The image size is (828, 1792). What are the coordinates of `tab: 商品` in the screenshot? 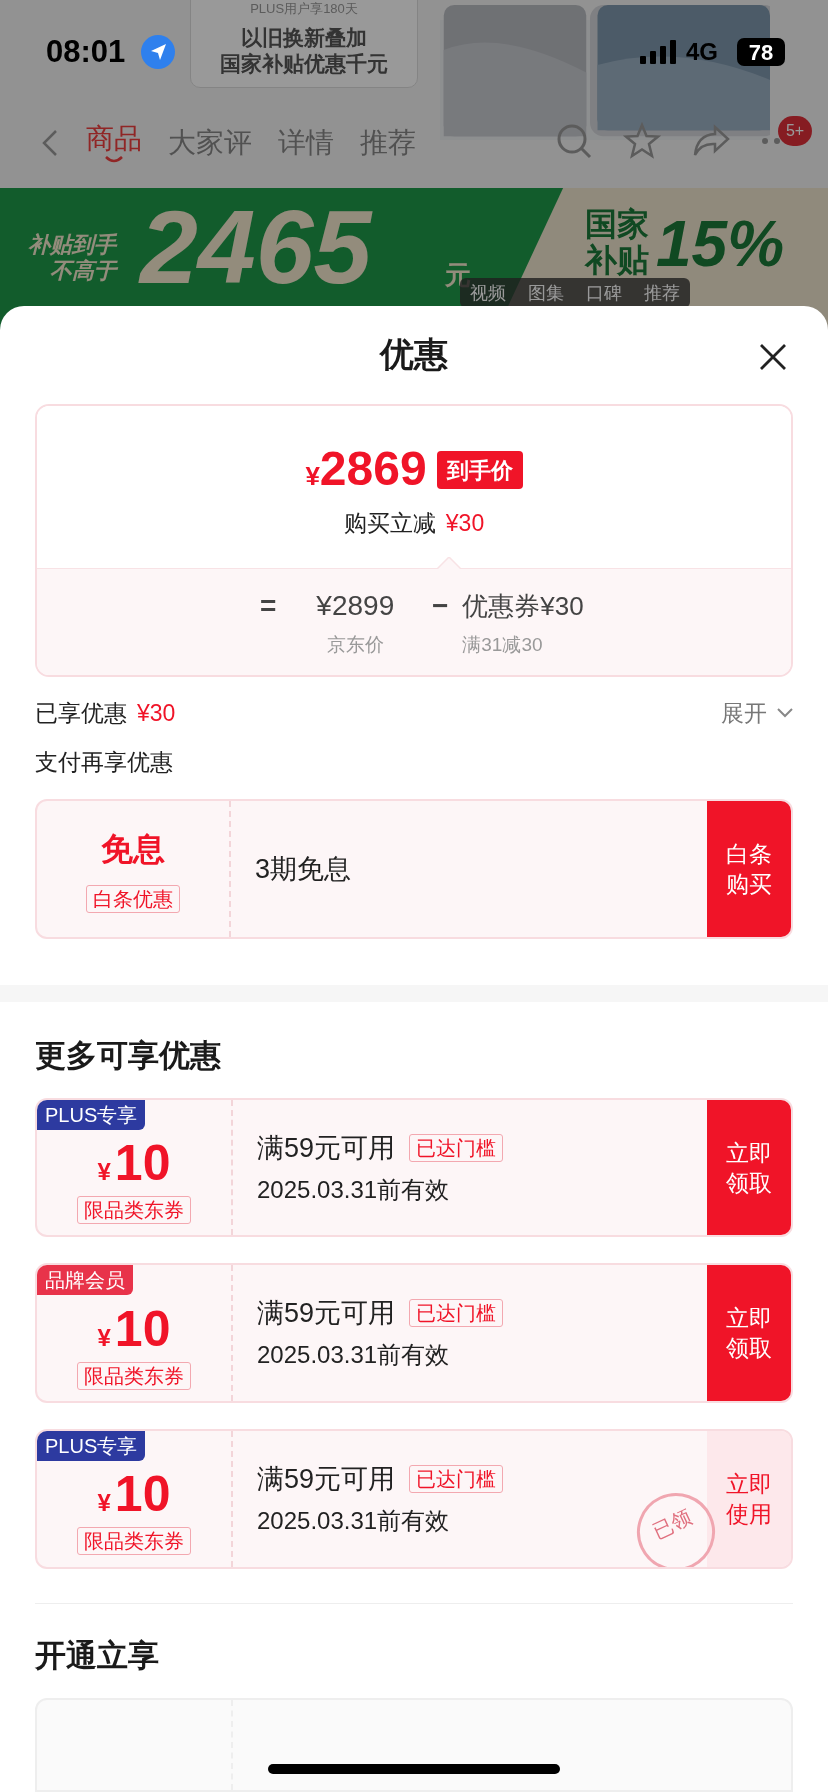 It's located at (114, 139).